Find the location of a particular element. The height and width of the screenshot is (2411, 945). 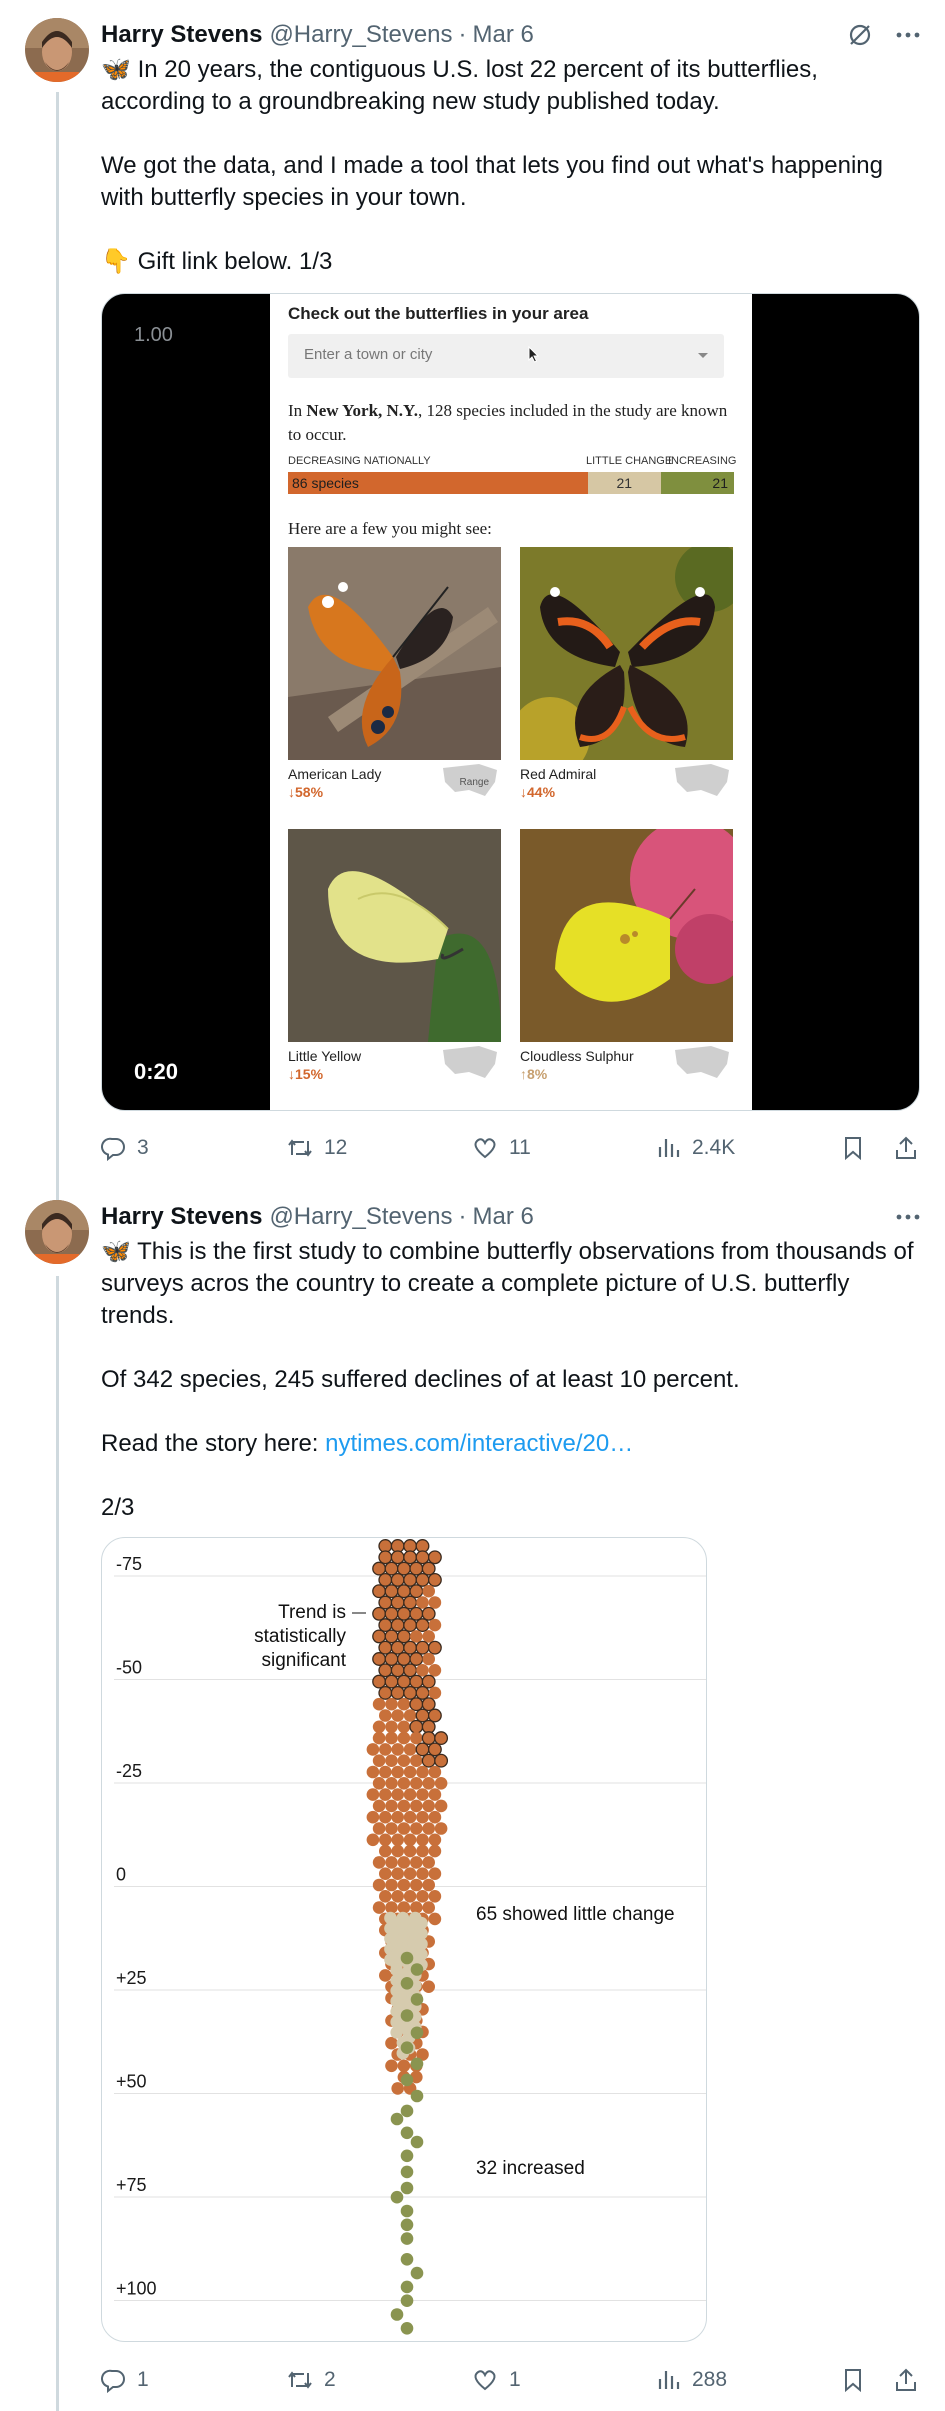

y-tick-label: +75 is located at coordinates (131, 2185).